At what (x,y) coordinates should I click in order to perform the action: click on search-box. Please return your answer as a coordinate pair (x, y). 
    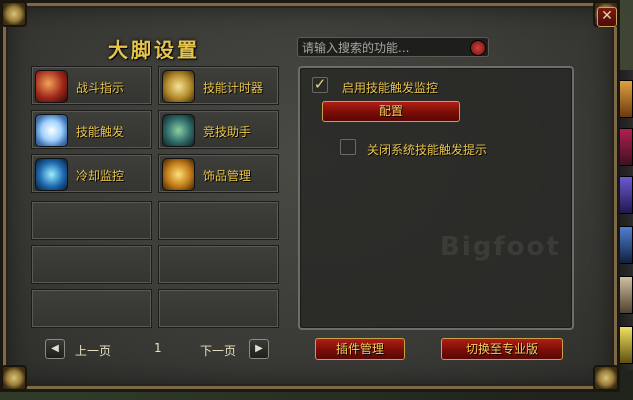
    Looking at the image, I should click on (393, 47).